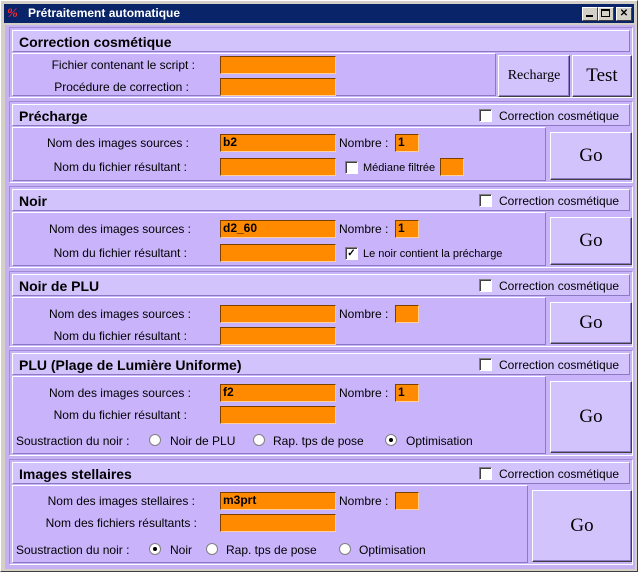  What do you see at coordinates (591, 417) in the screenshot?
I see `plu-go-button: Go` at bounding box center [591, 417].